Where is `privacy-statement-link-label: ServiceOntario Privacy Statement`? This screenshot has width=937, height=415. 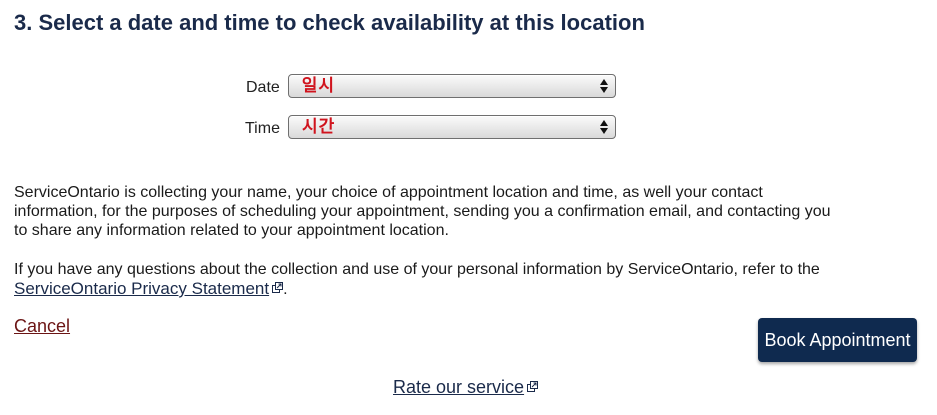 privacy-statement-link-label: ServiceOntario Privacy Statement is located at coordinates (142, 288).